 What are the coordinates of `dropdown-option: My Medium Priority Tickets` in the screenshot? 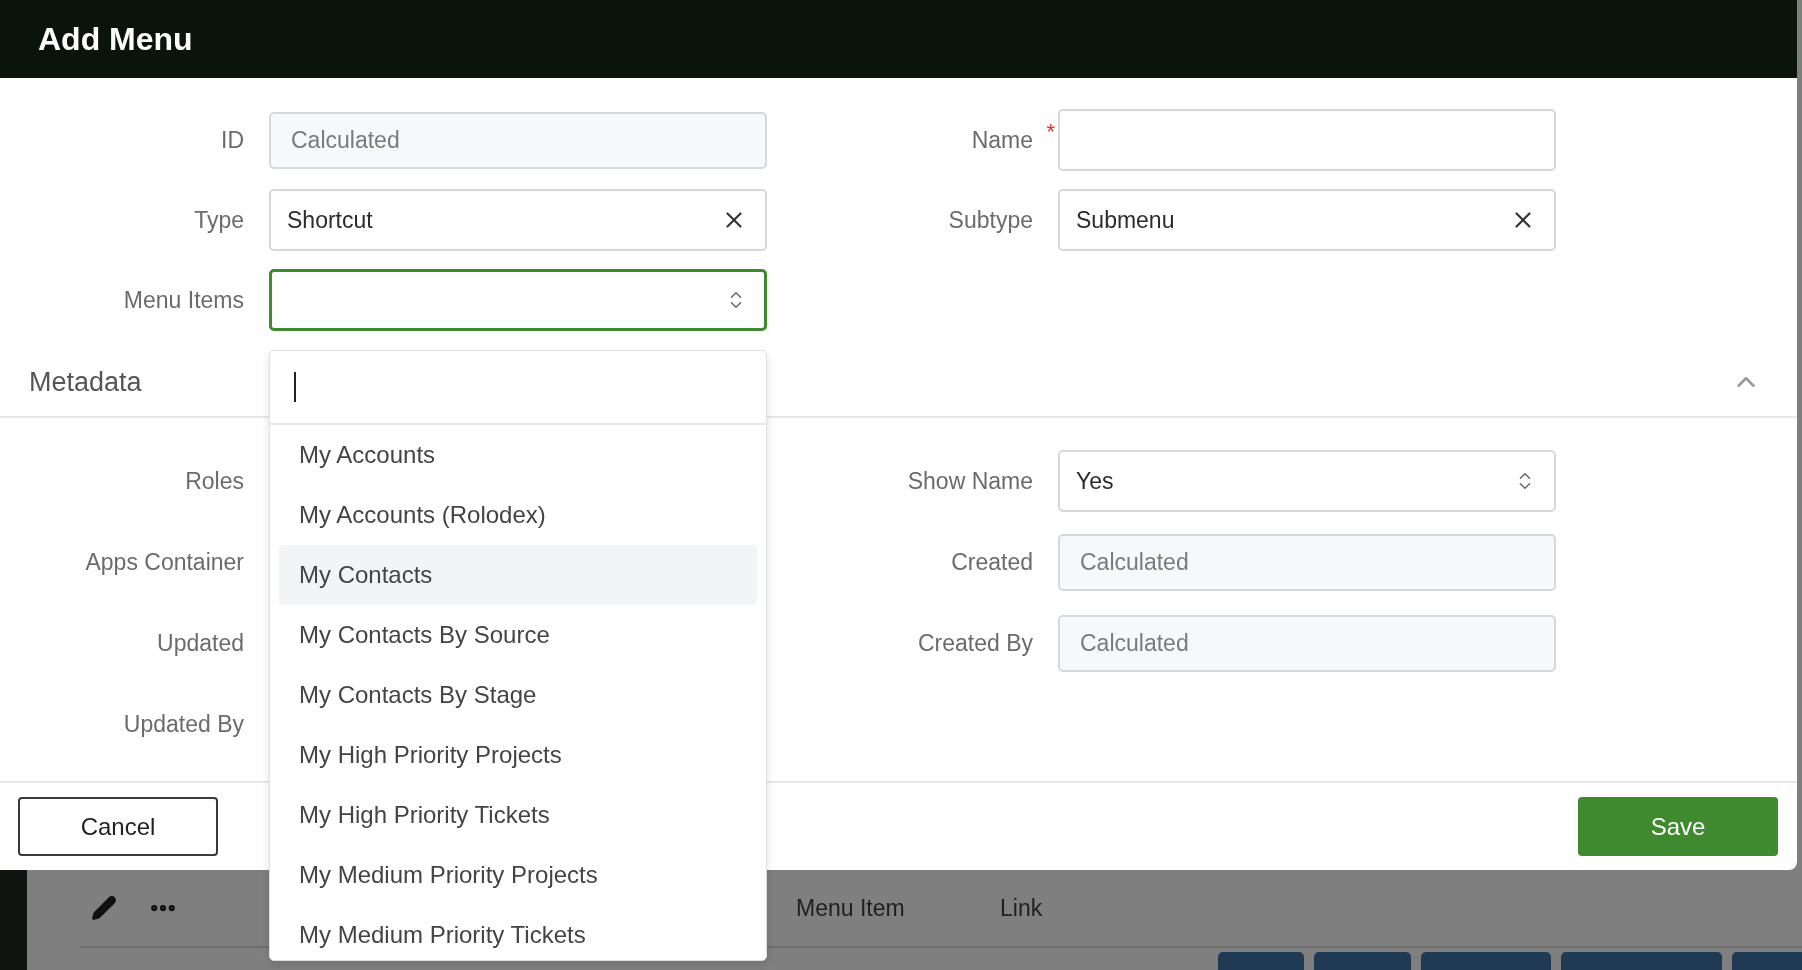 It's located at (518, 935).